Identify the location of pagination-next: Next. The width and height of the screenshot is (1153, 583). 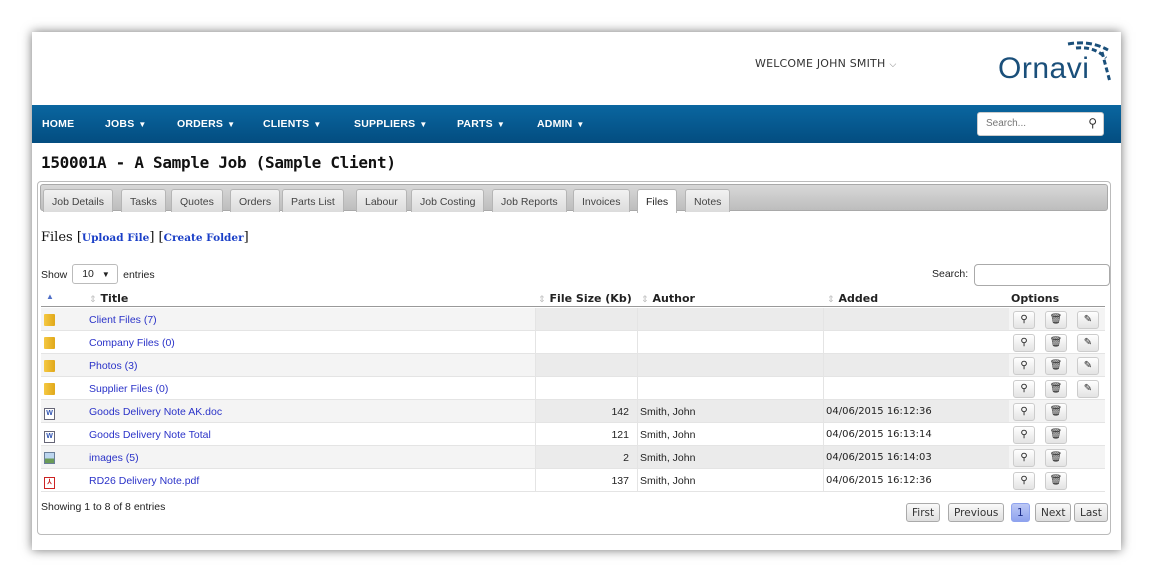
(1053, 512).